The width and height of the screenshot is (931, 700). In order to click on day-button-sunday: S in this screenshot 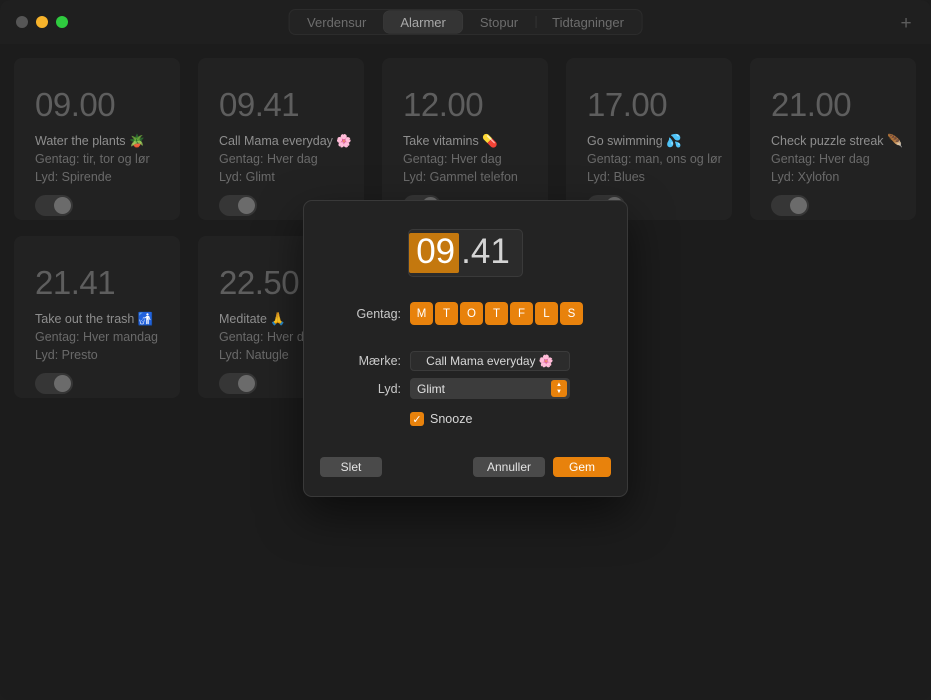, I will do `click(571, 313)`.